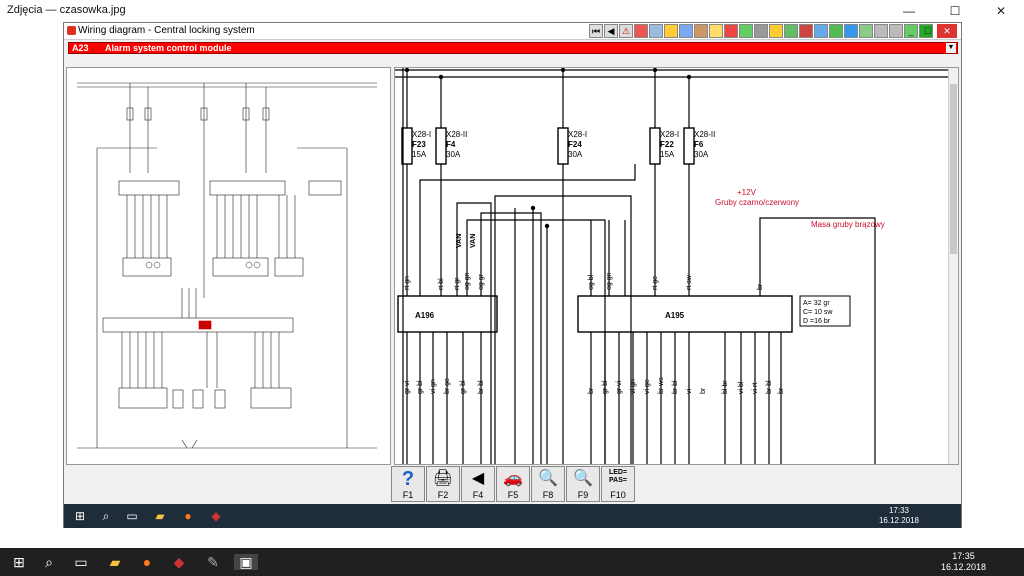 Image resolution: width=1024 pixels, height=576 pixels. What do you see at coordinates (953, 266) in the screenshot?
I see `vertical-scrollbar` at bounding box center [953, 266].